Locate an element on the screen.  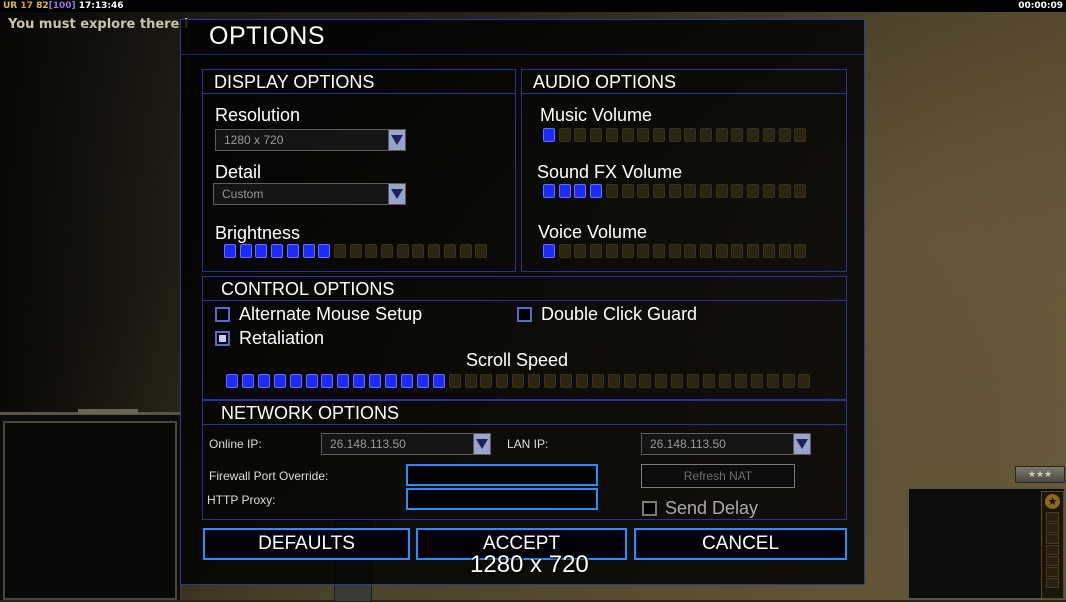
online-ip-dropdown: 26.148.113.50 is located at coordinates (406, 444).